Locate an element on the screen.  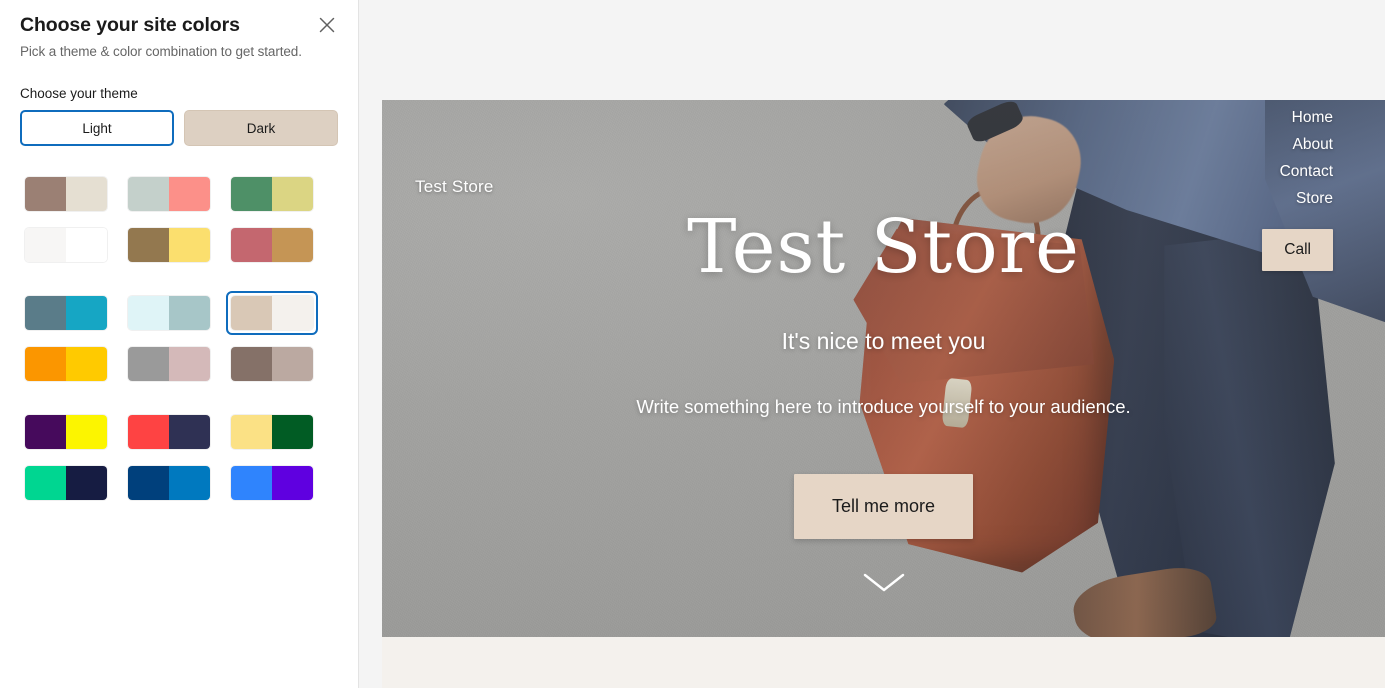
color-swatch-mint-midnight is located at coordinates (66, 483).